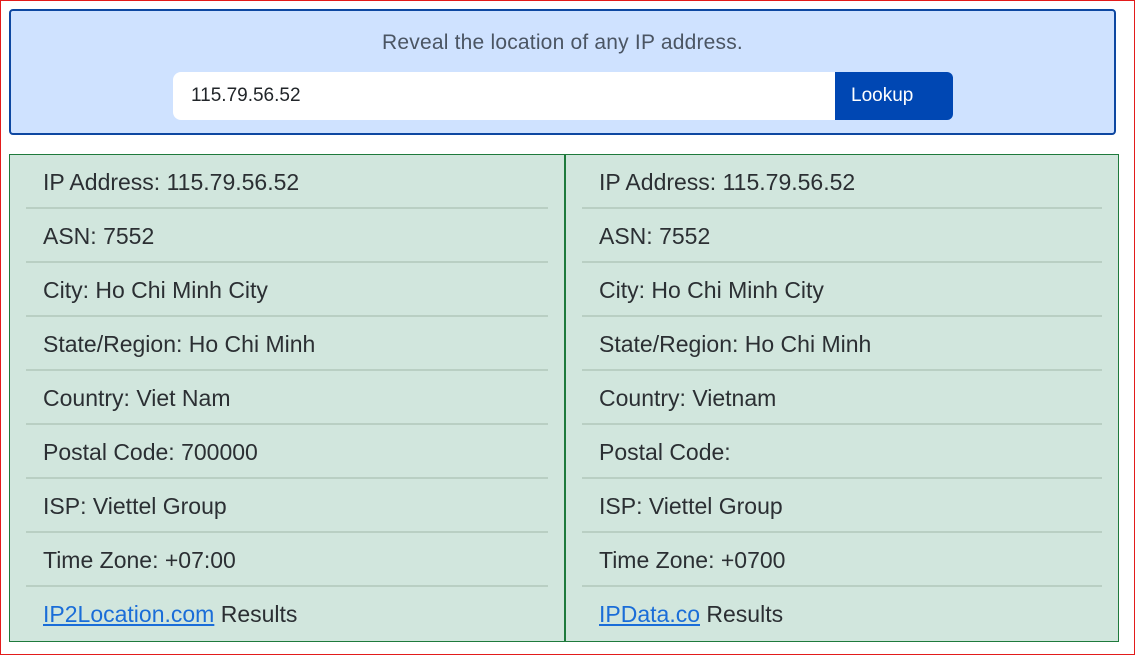 This screenshot has width=1135, height=655. What do you see at coordinates (562, 42) in the screenshot?
I see `tagline: Reveal the location of any IP address.` at bounding box center [562, 42].